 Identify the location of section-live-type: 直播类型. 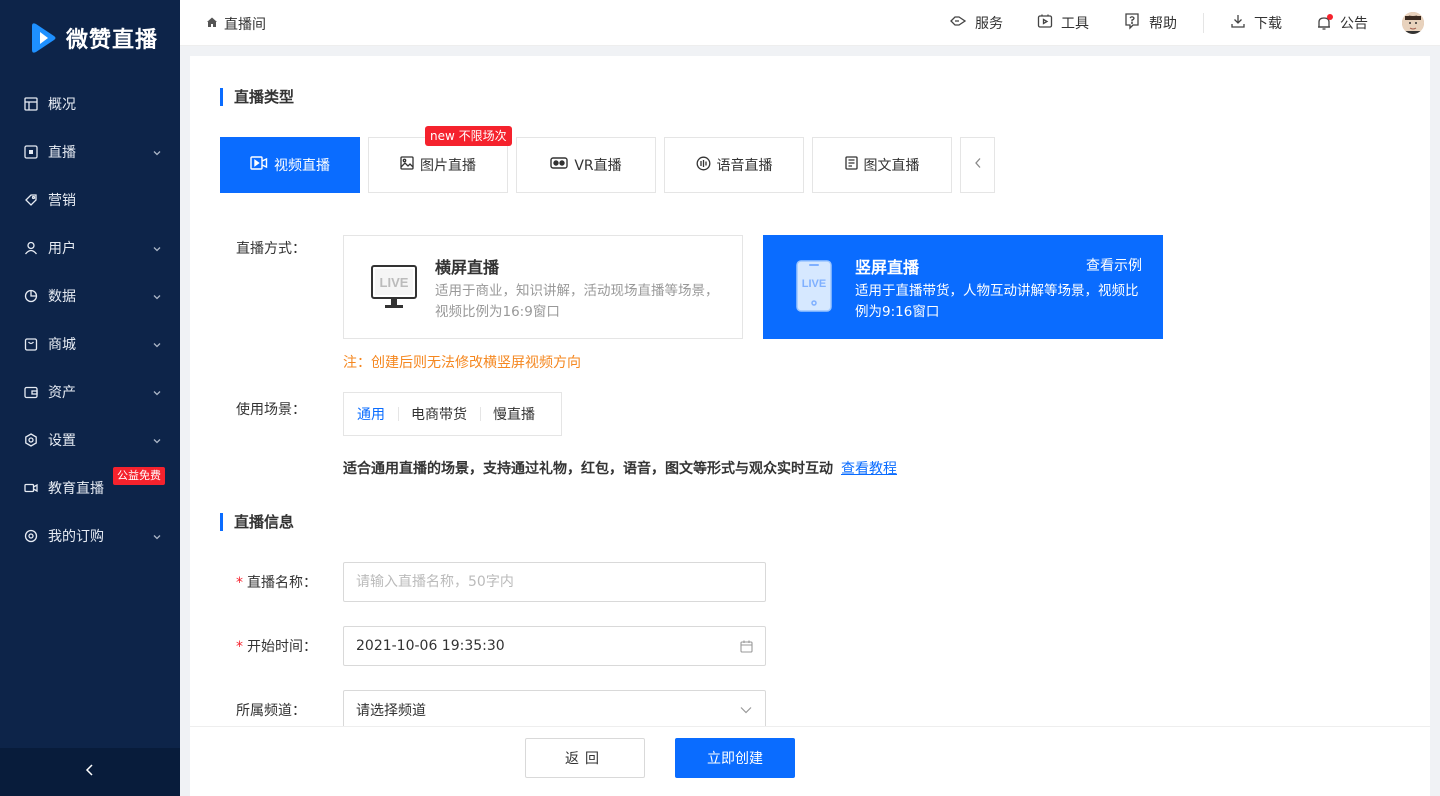
(257, 96).